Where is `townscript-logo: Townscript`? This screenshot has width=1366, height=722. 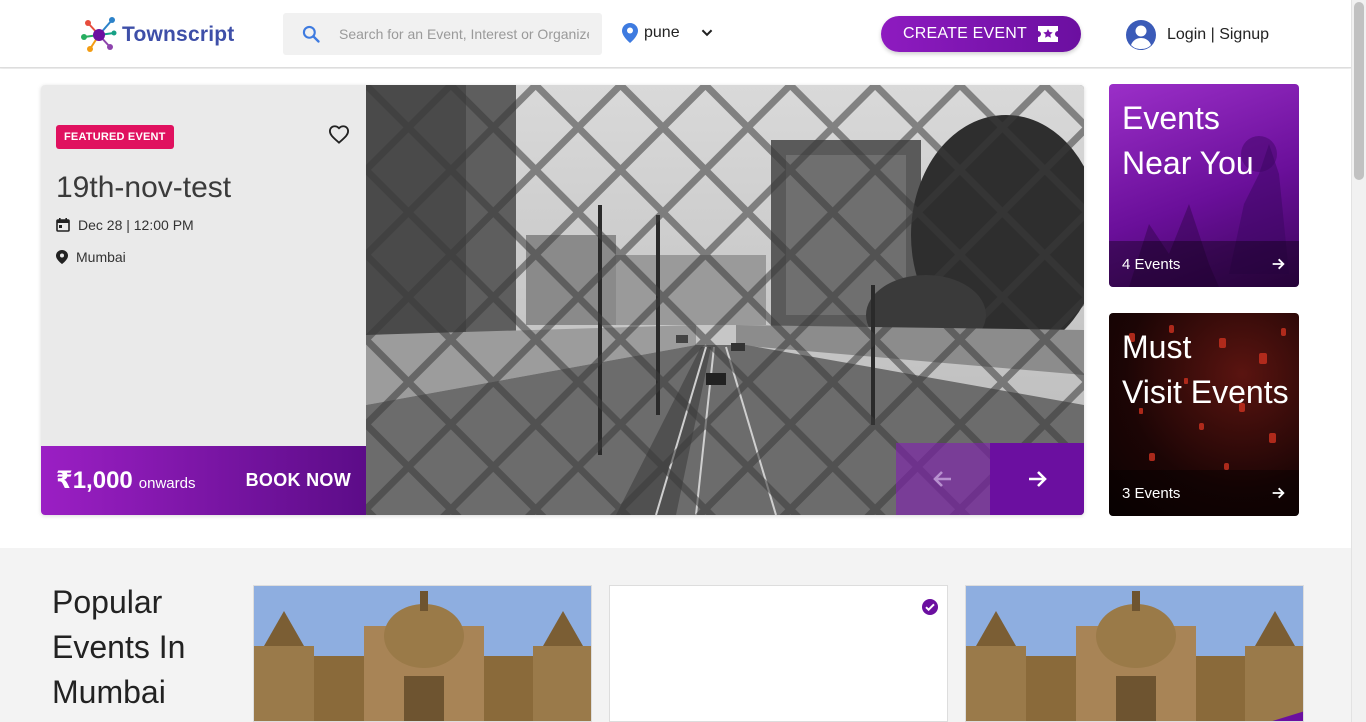
townscript-logo: Townscript is located at coordinates (157, 35).